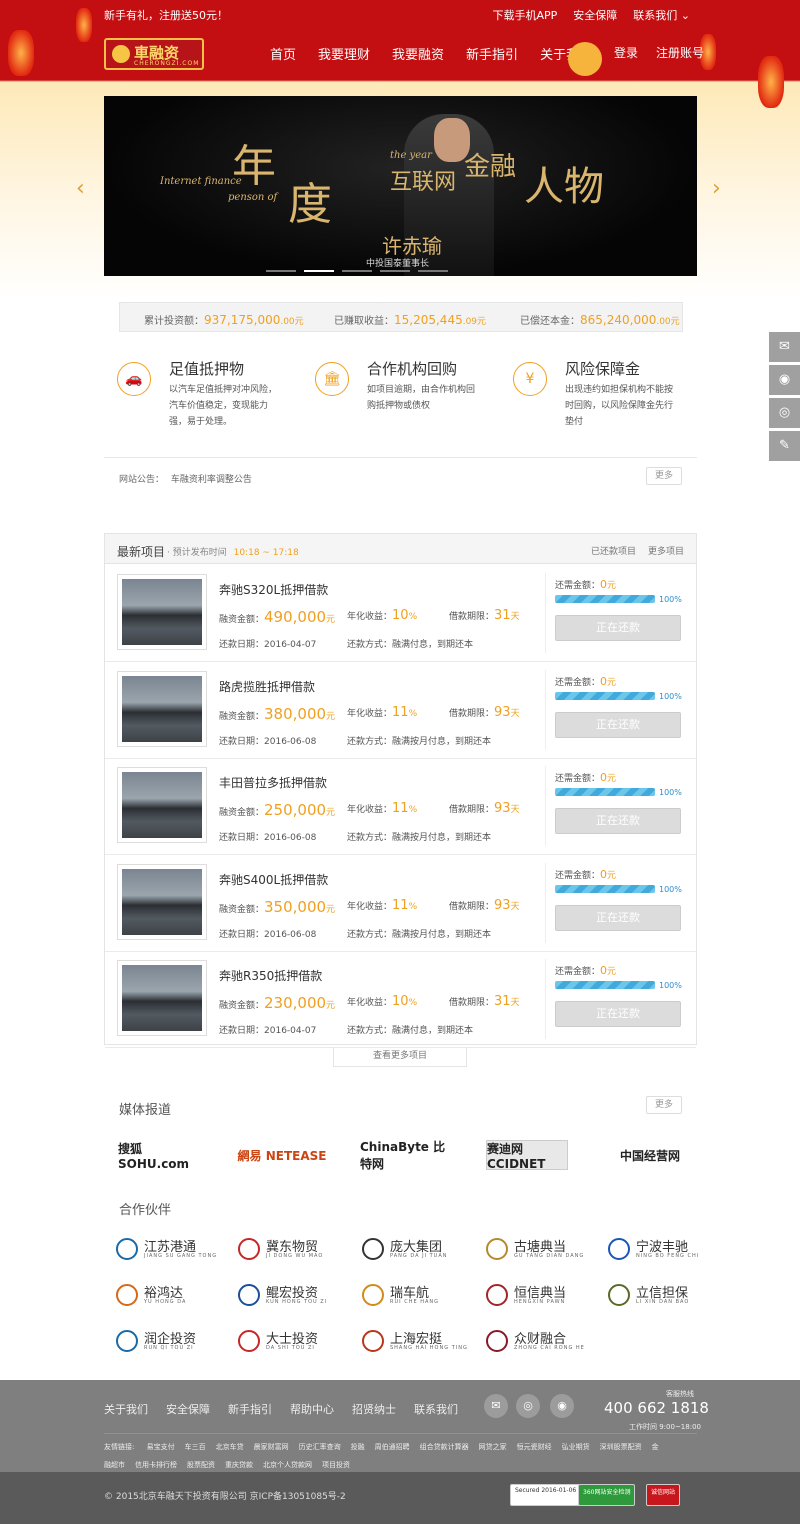 The height and width of the screenshot is (1524, 800). I want to click on media-logo-ccidnet: 赛迪网 CCIDNET, so click(527, 1155).